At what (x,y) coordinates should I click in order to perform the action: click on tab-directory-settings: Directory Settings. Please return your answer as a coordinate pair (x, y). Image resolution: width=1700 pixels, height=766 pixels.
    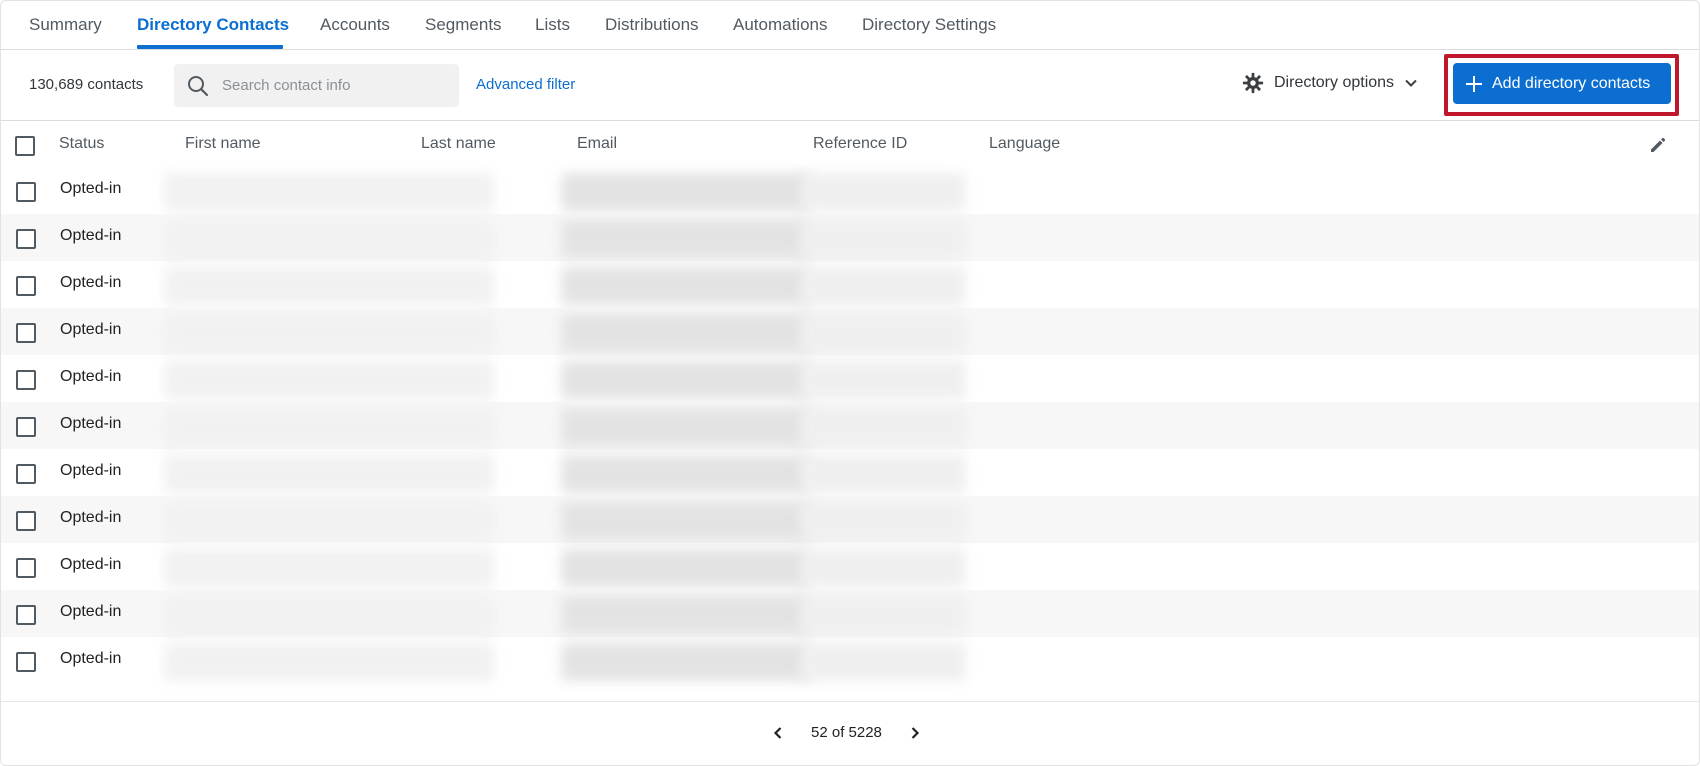
    Looking at the image, I should click on (929, 25).